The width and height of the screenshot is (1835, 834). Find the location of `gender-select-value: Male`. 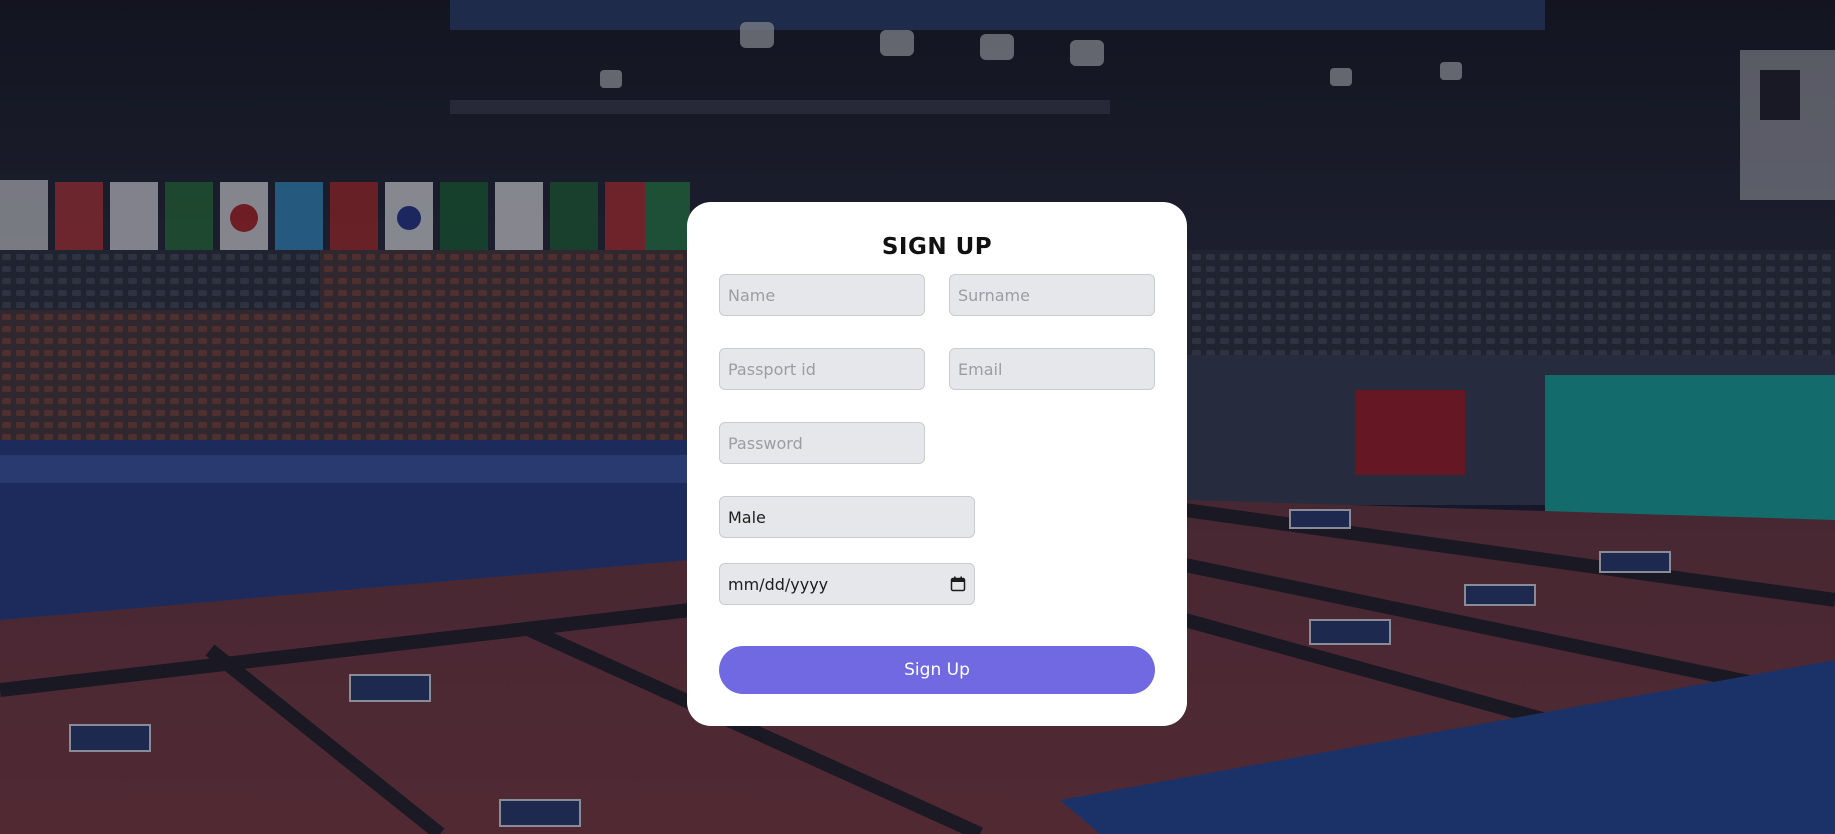

gender-select-value: Male is located at coordinates (747, 517).